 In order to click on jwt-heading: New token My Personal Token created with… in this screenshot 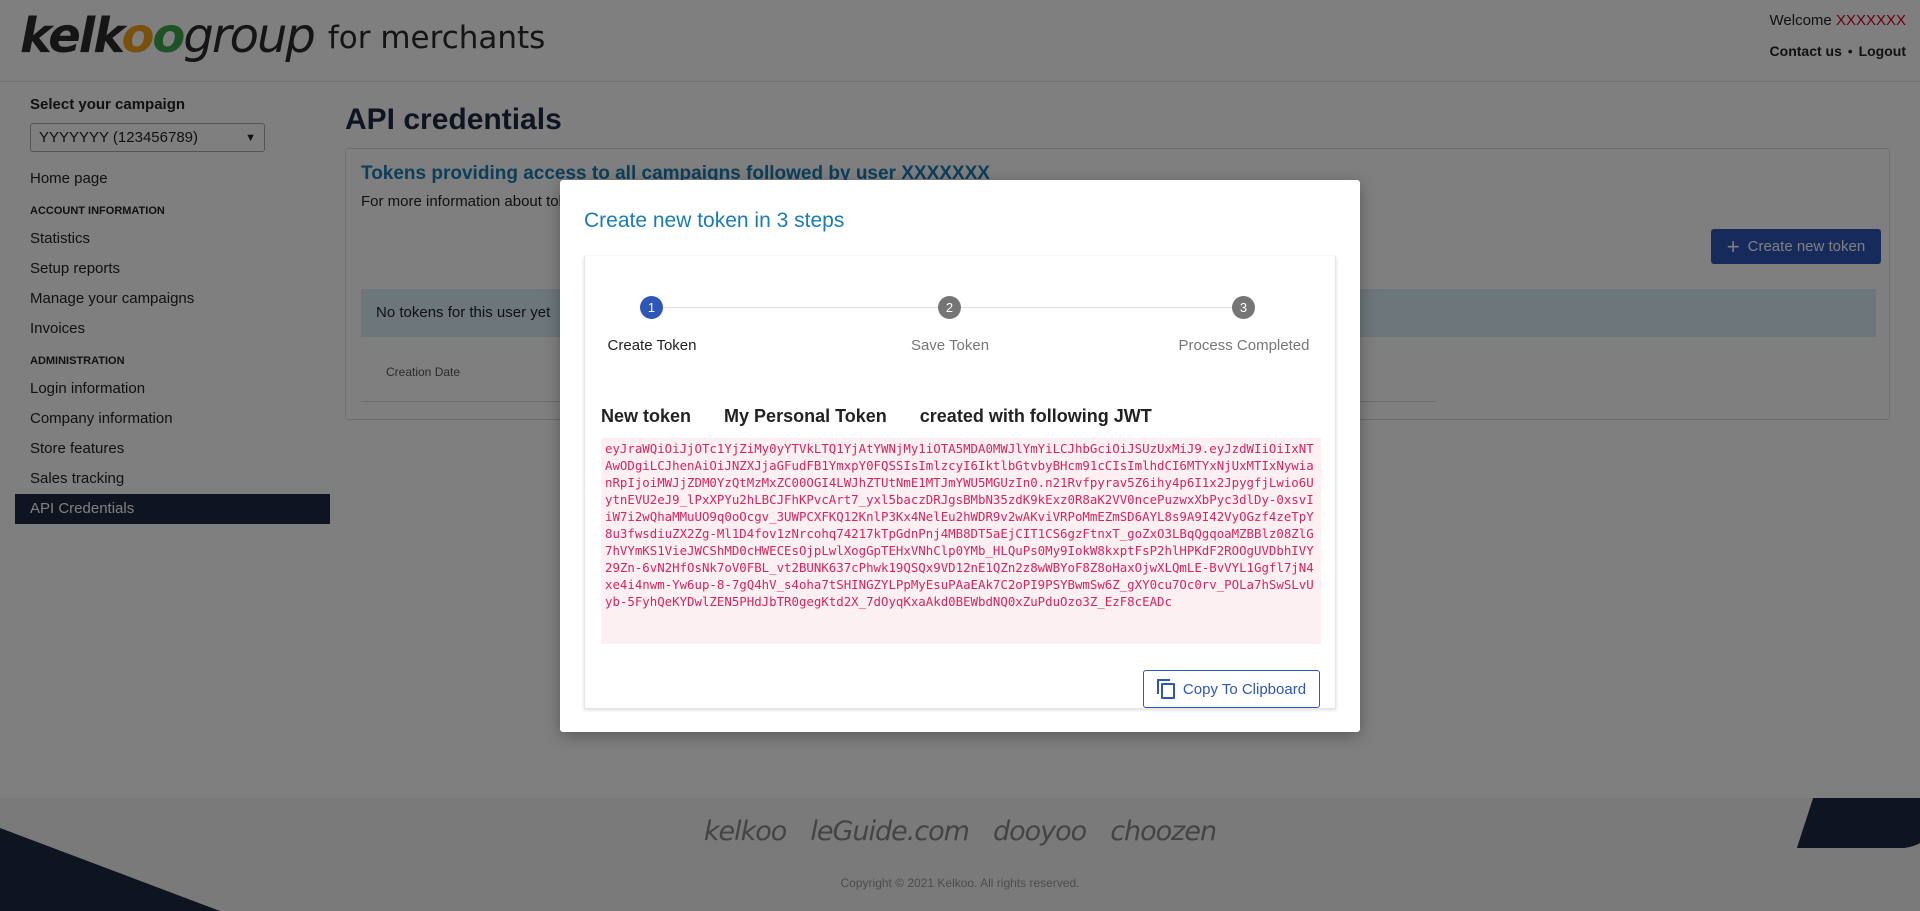, I will do `click(890, 416)`.